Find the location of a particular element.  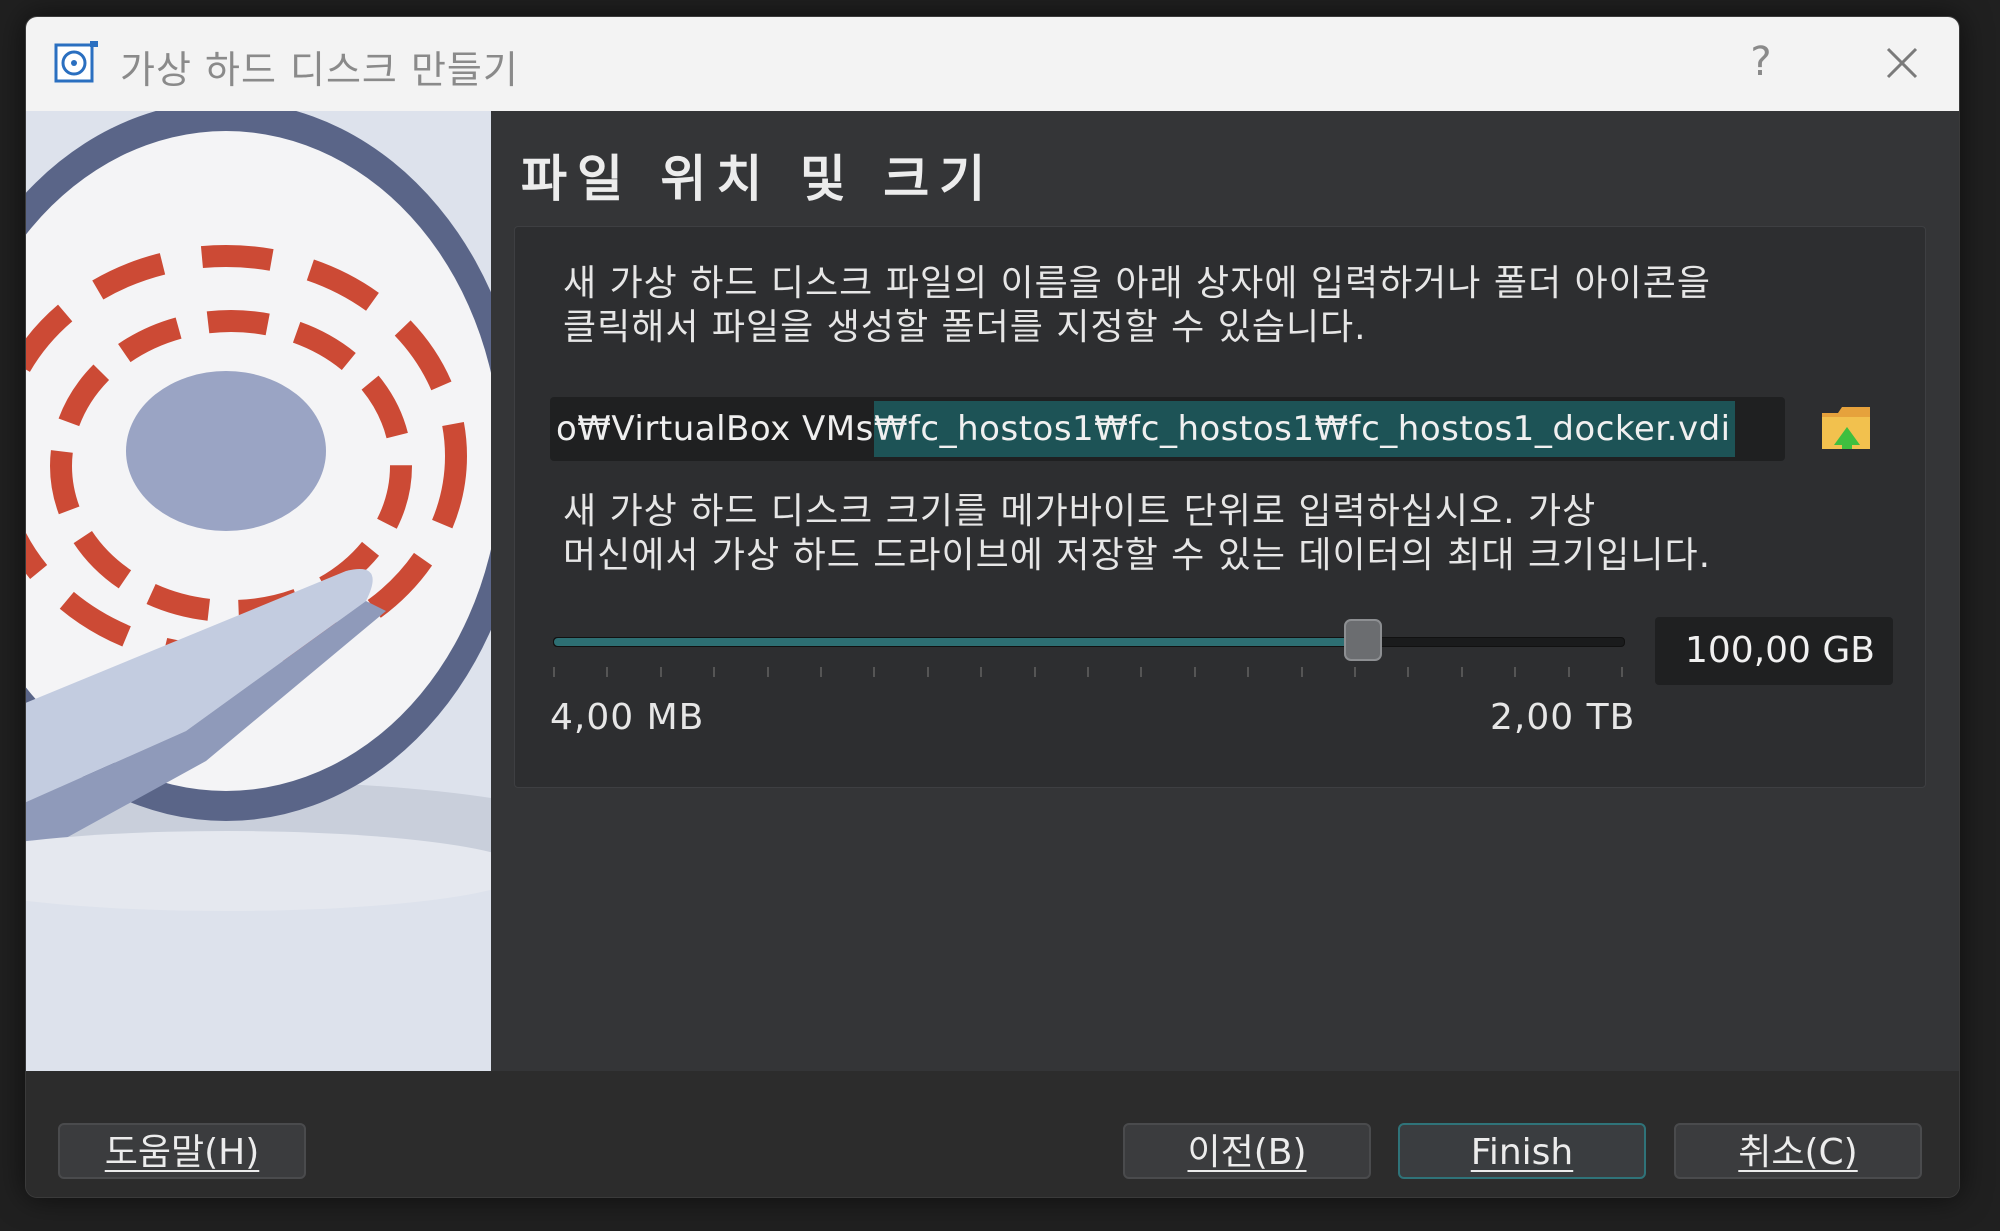

size-slider-ticks is located at coordinates (1088, 673).